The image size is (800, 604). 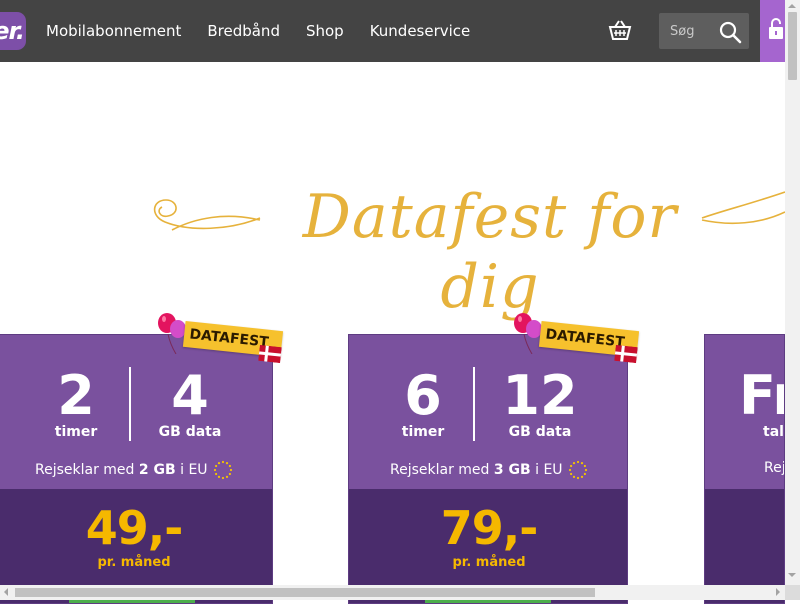 What do you see at coordinates (761, 395) in the screenshot?
I see `talk-hours-value: Fr` at bounding box center [761, 395].